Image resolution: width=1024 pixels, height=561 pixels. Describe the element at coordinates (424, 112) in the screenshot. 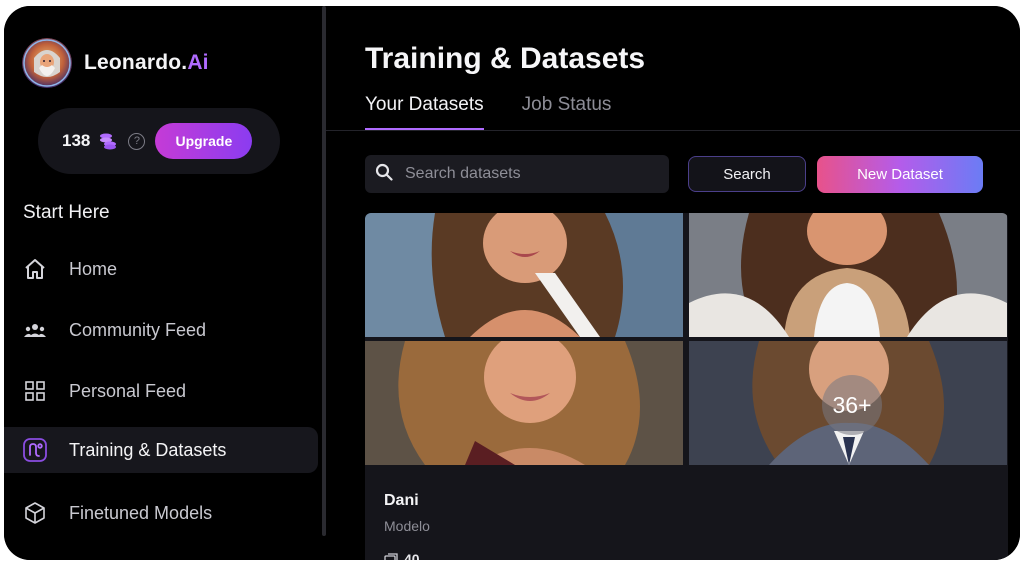

I see `tab-your-datasets: Your Datasets` at that location.